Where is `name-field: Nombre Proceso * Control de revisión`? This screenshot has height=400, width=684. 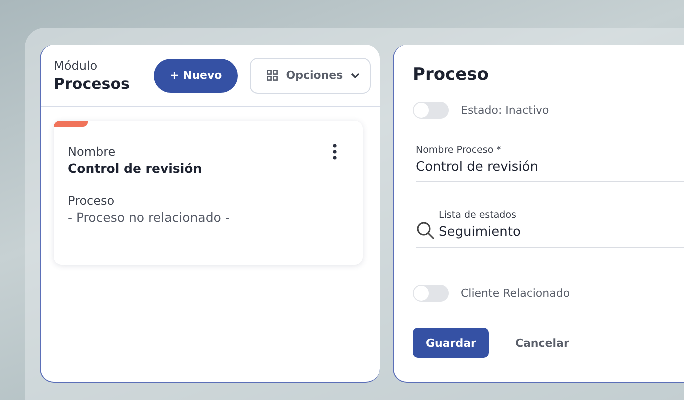
name-field: Nombre Proceso * Control de revisión is located at coordinates (550, 163).